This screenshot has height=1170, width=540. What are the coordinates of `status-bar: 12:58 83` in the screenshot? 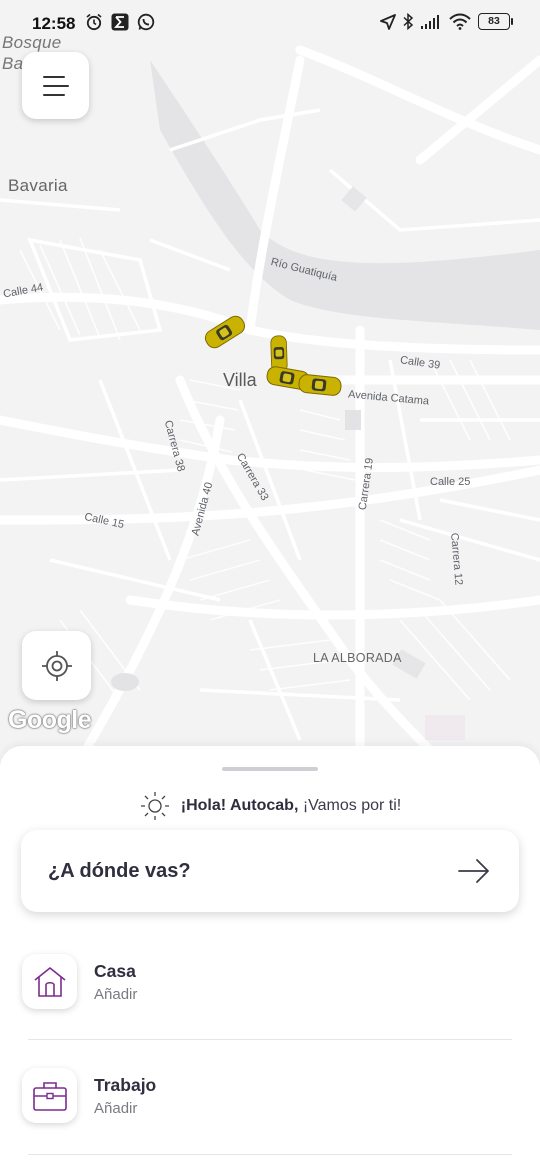 It's located at (270, 24).